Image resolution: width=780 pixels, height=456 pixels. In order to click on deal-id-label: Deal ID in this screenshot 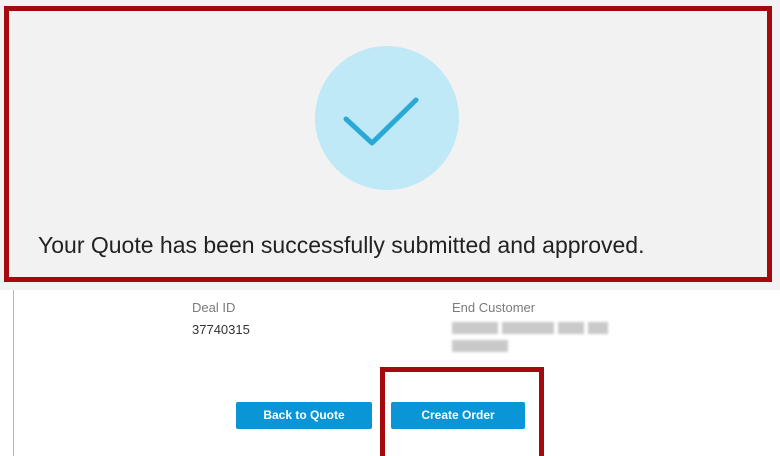, I will do `click(214, 307)`.